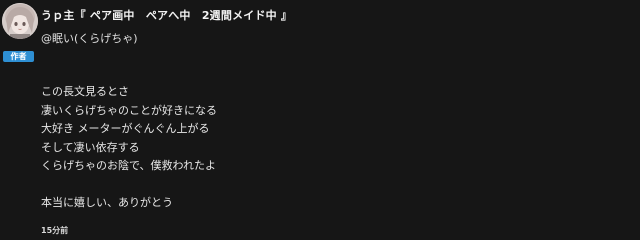 The width and height of the screenshot is (640, 240). Describe the element at coordinates (85, 91) in the screenshot. I see `comment-line: この長文見るとさ` at that location.